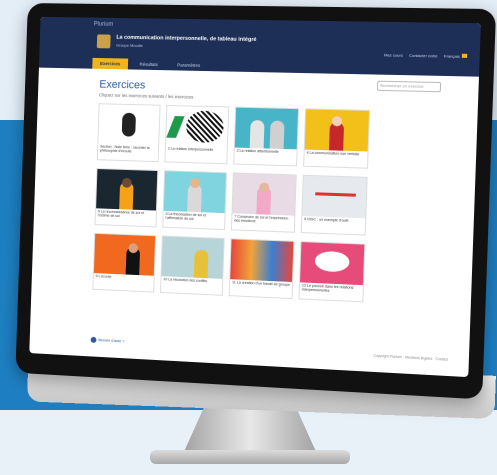 This screenshot has width=497, height=475. Describe the element at coordinates (393, 54) in the screenshot. I see `nav-my-courses: Mes cours` at that location.